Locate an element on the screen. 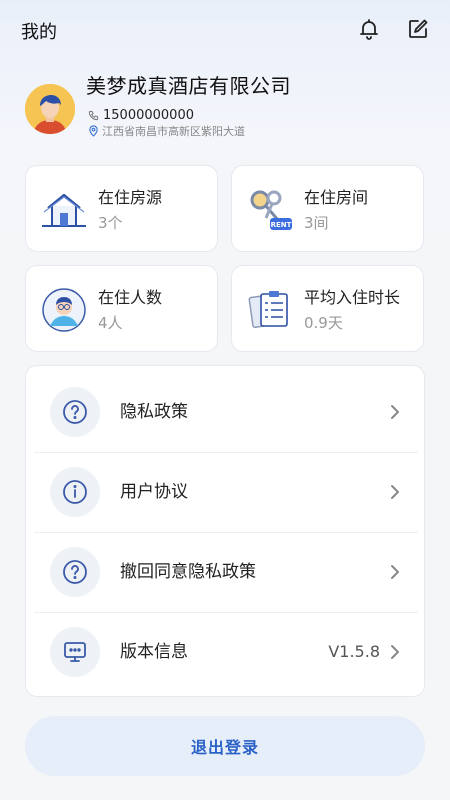 The height and width of the screenshot is (800, 450). phone-row: 15000000000 is located at coordinates (141, 115).